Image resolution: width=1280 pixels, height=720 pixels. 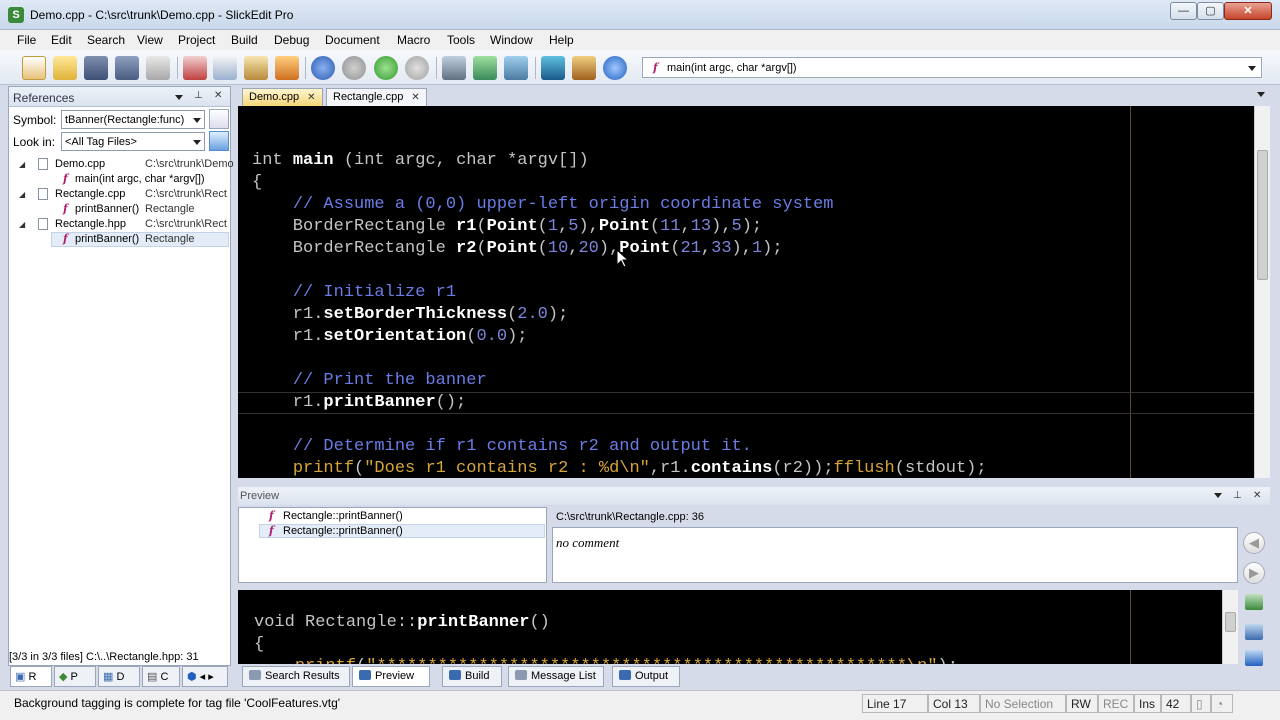 What do you see at coordinates (352, 40) in the screenshot?
I see `menu-document: Document` at bounding box center [352, 40].